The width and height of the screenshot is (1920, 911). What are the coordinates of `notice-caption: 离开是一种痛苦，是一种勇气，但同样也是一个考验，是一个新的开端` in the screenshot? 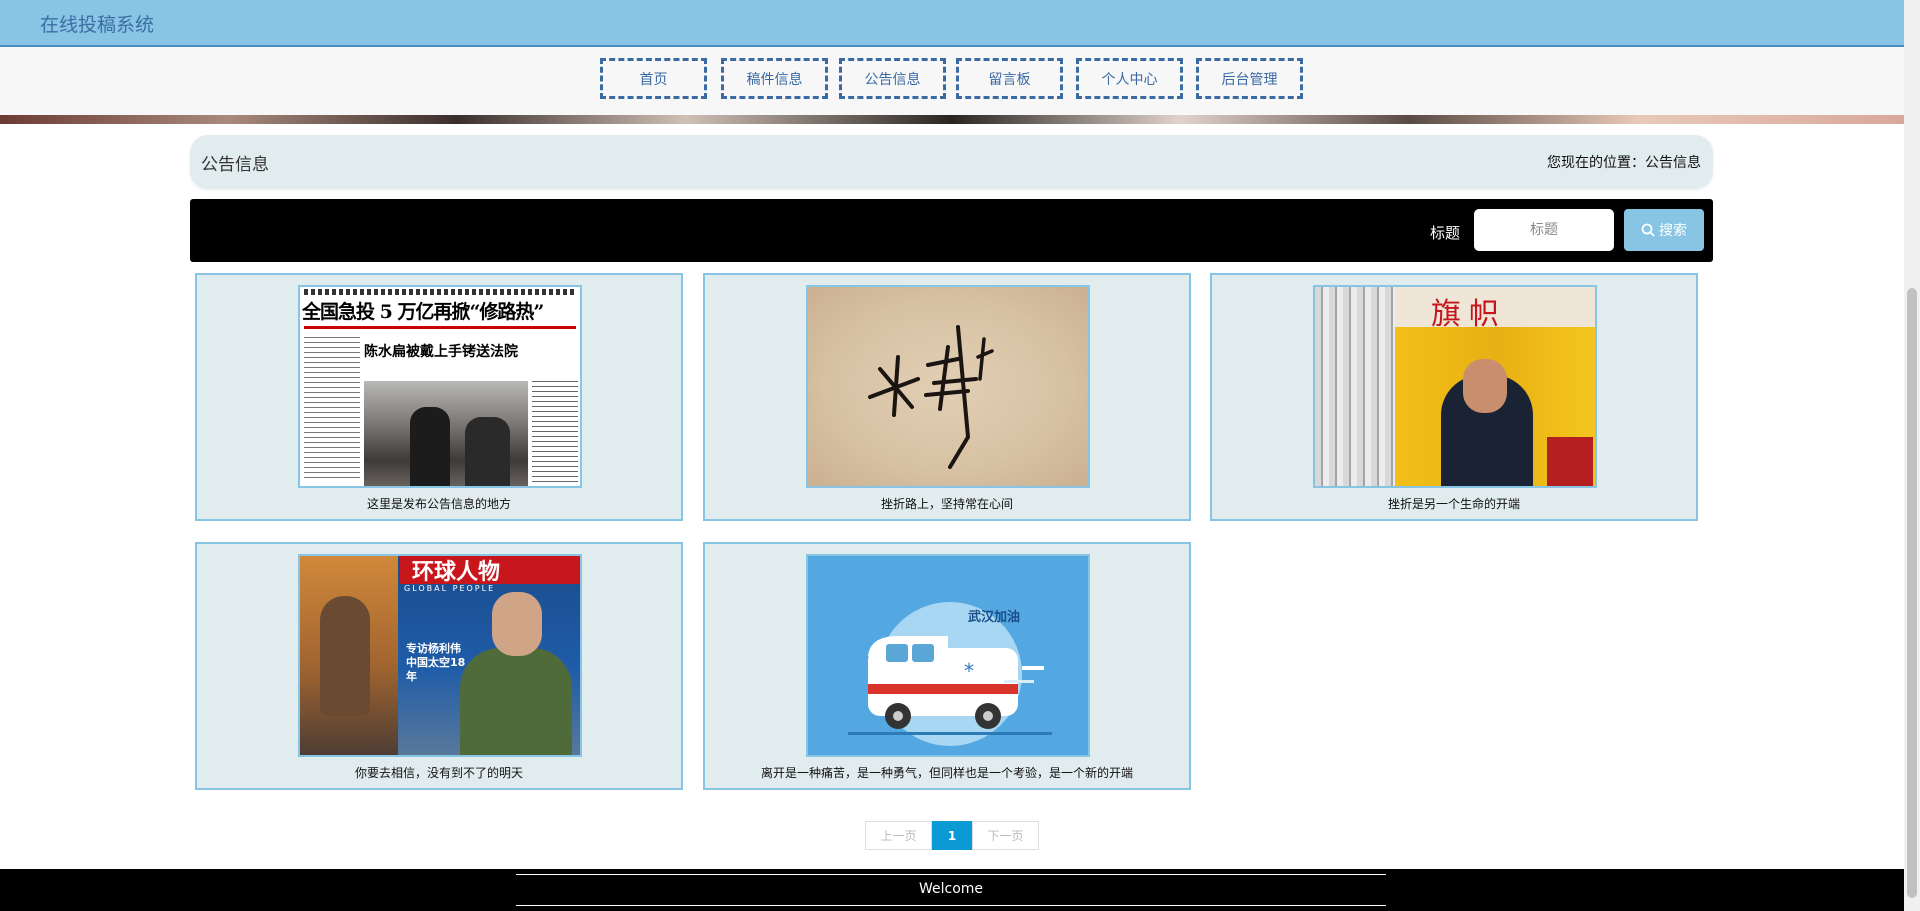 It's located at (946, 773).